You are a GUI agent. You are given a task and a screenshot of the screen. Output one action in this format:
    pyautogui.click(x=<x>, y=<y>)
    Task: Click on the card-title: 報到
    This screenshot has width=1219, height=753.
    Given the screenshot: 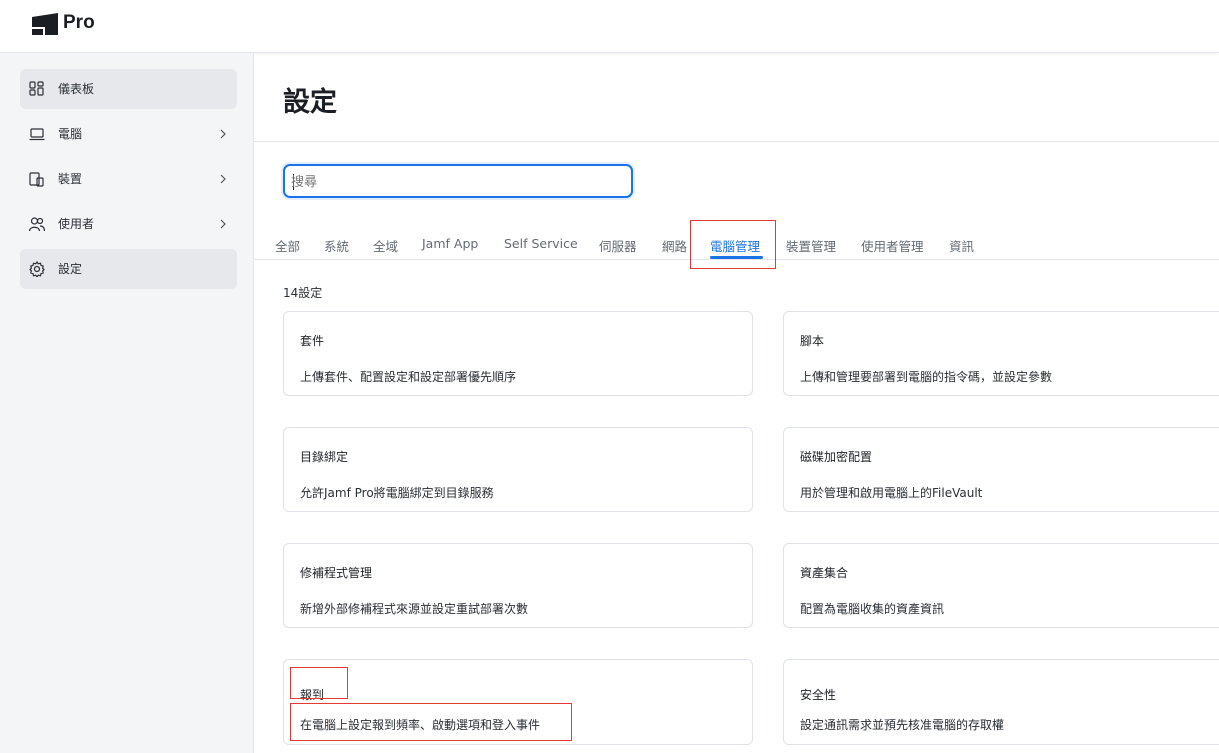 What is the action you would take?
    pyautogui.click(x=312, y=695)
    